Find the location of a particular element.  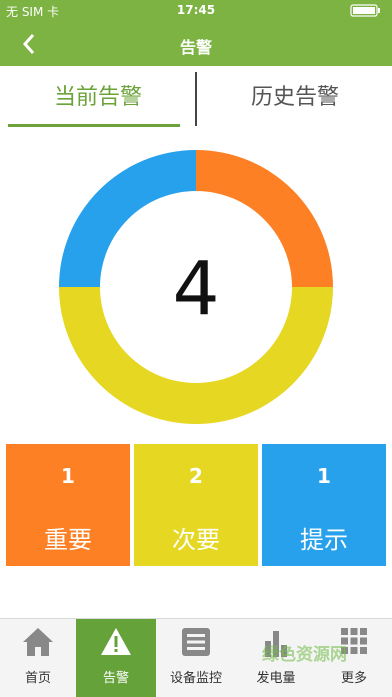

page-title: 告警 is located at coordinates (195, 47).